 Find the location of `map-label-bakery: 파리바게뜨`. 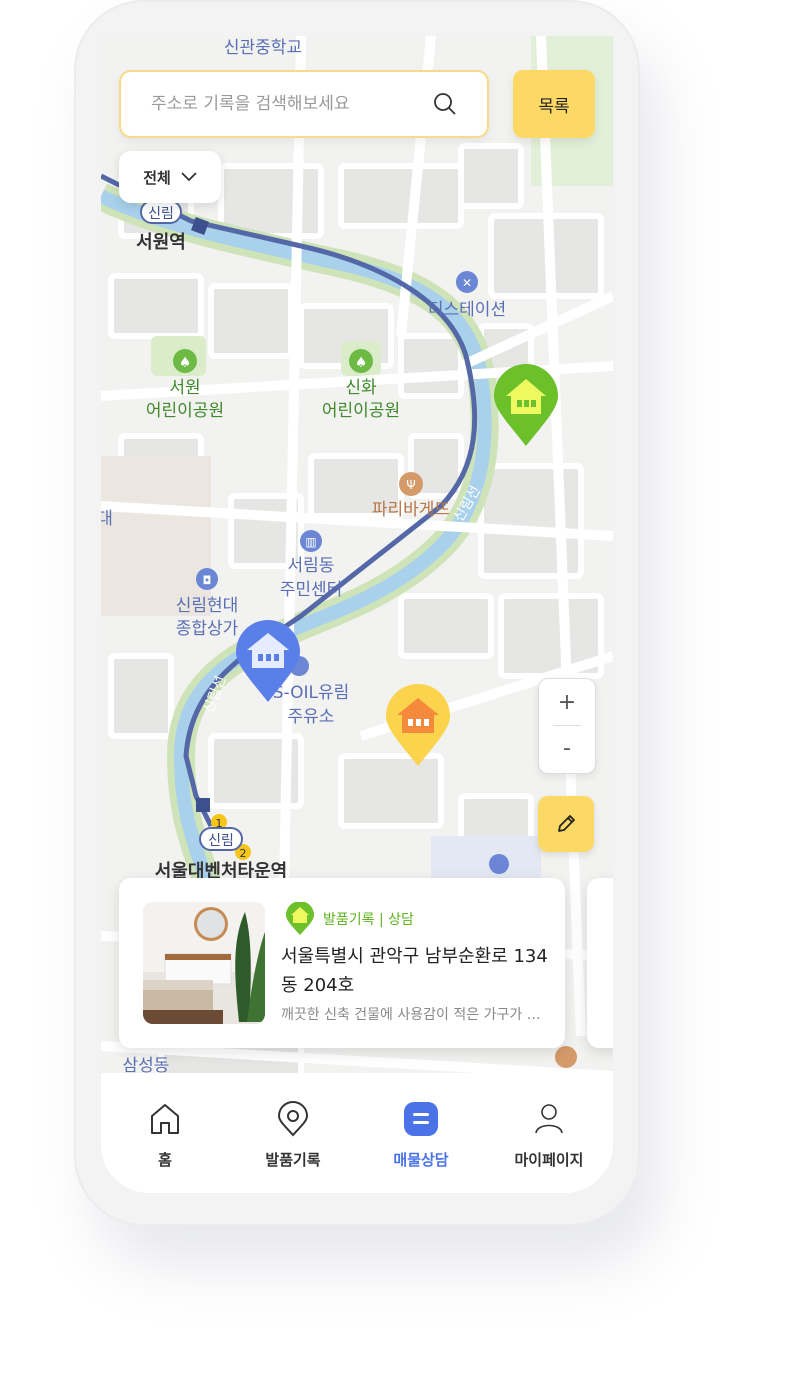

map-label-bakery: 파리바게뜨 is located at coordinates (411, 510).